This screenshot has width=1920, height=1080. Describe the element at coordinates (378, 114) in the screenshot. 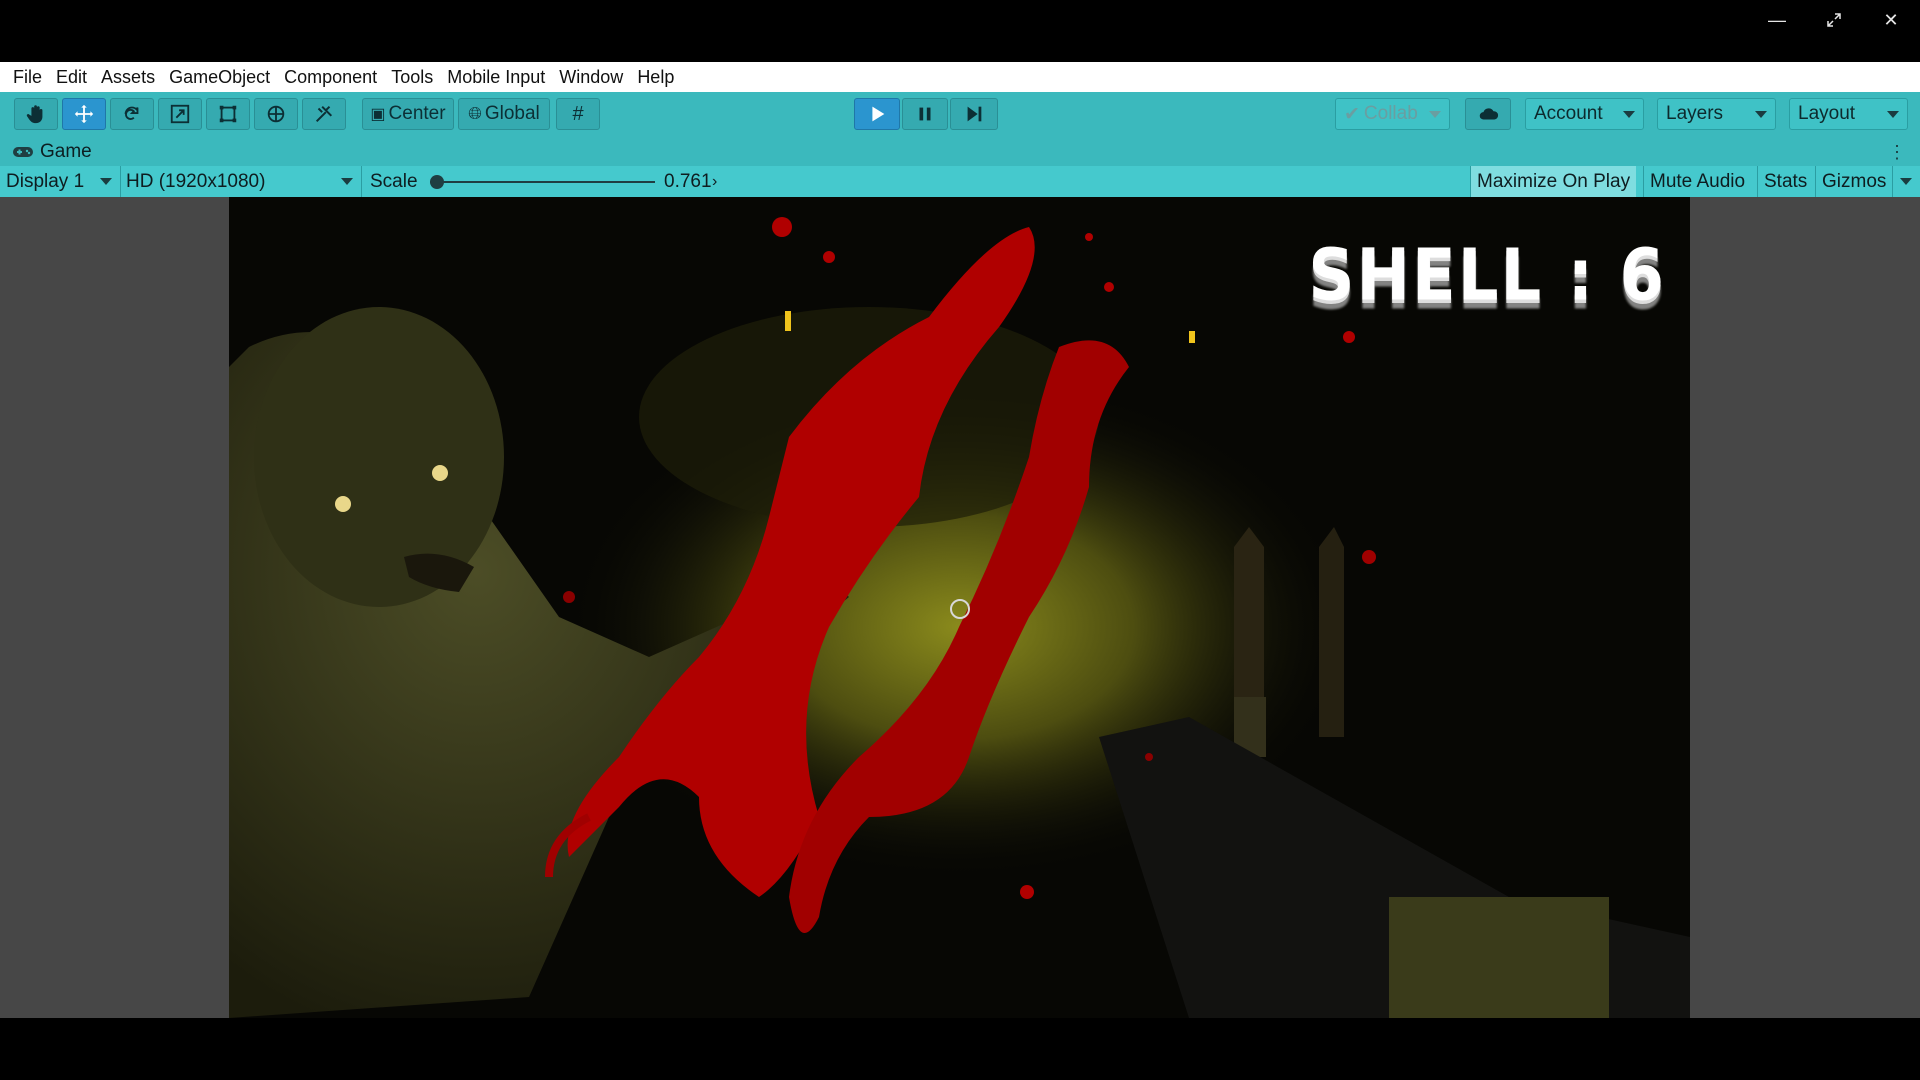

I see `pivot-icon: ▣` at that location.